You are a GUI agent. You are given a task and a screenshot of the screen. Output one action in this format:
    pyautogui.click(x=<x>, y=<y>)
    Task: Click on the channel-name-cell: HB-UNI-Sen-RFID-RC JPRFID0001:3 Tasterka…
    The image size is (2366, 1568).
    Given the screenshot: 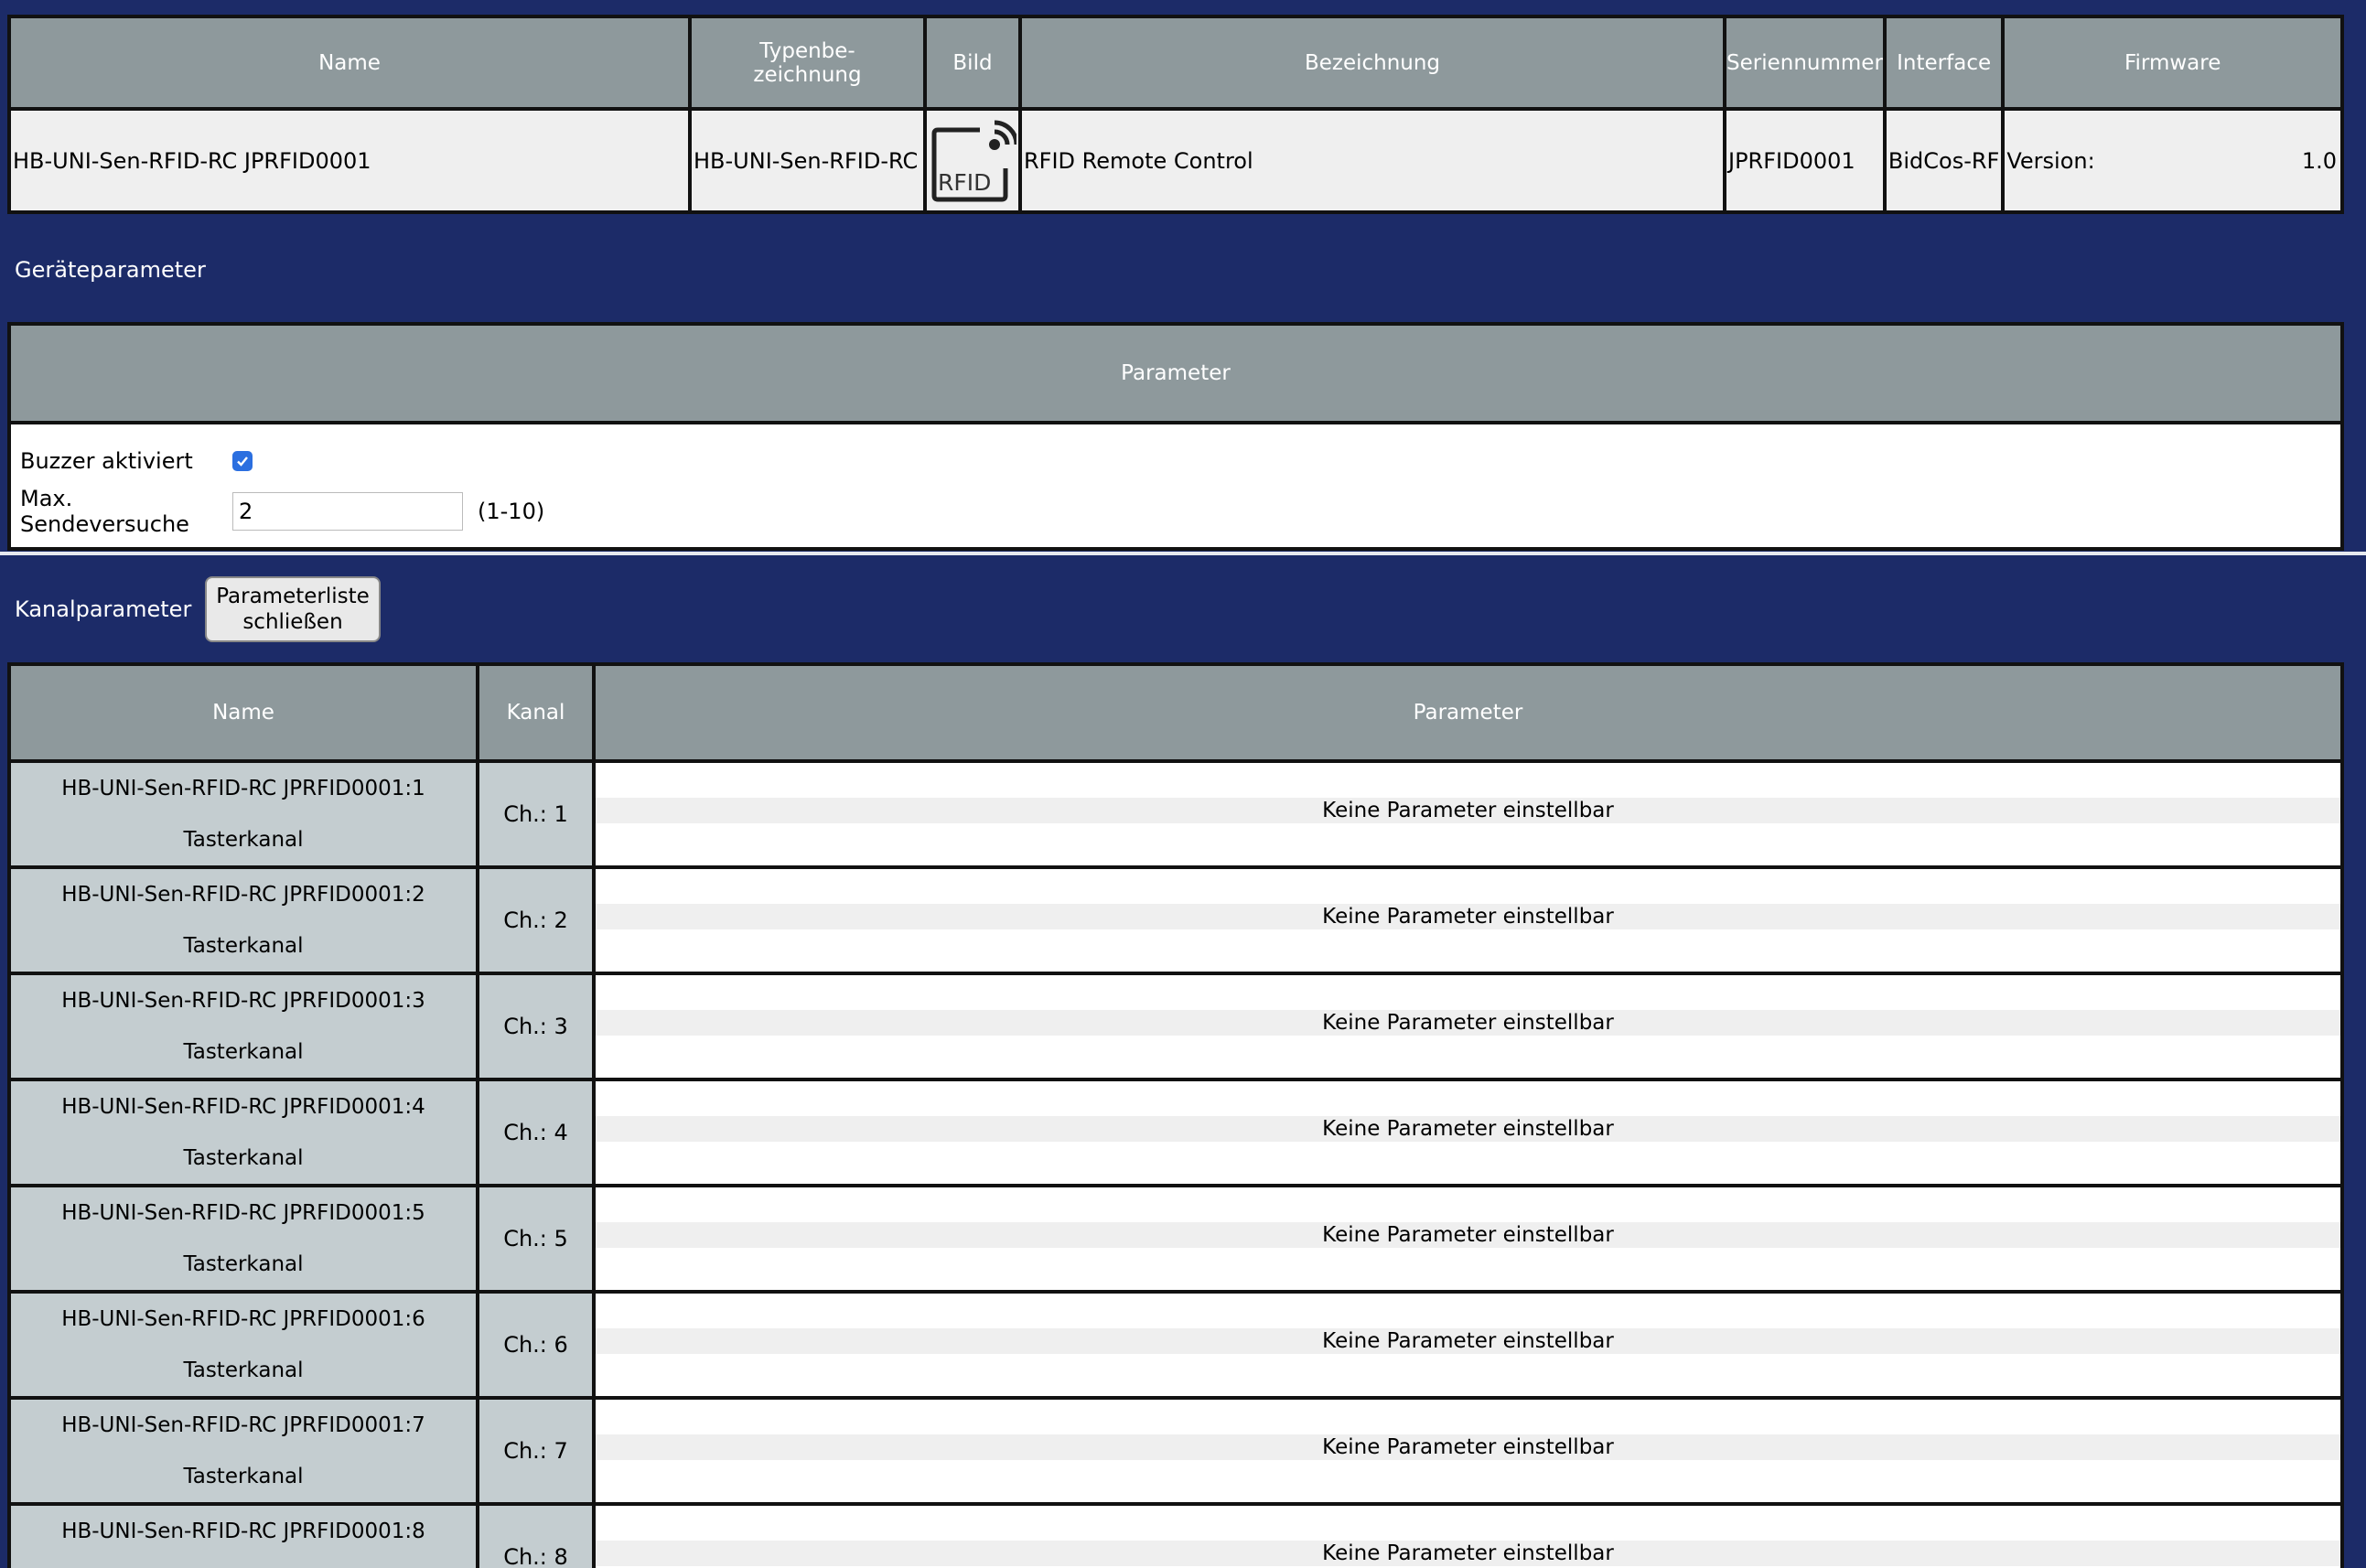 What is the action you would take?
    pyautogui.click(x=243, y=1026)
    